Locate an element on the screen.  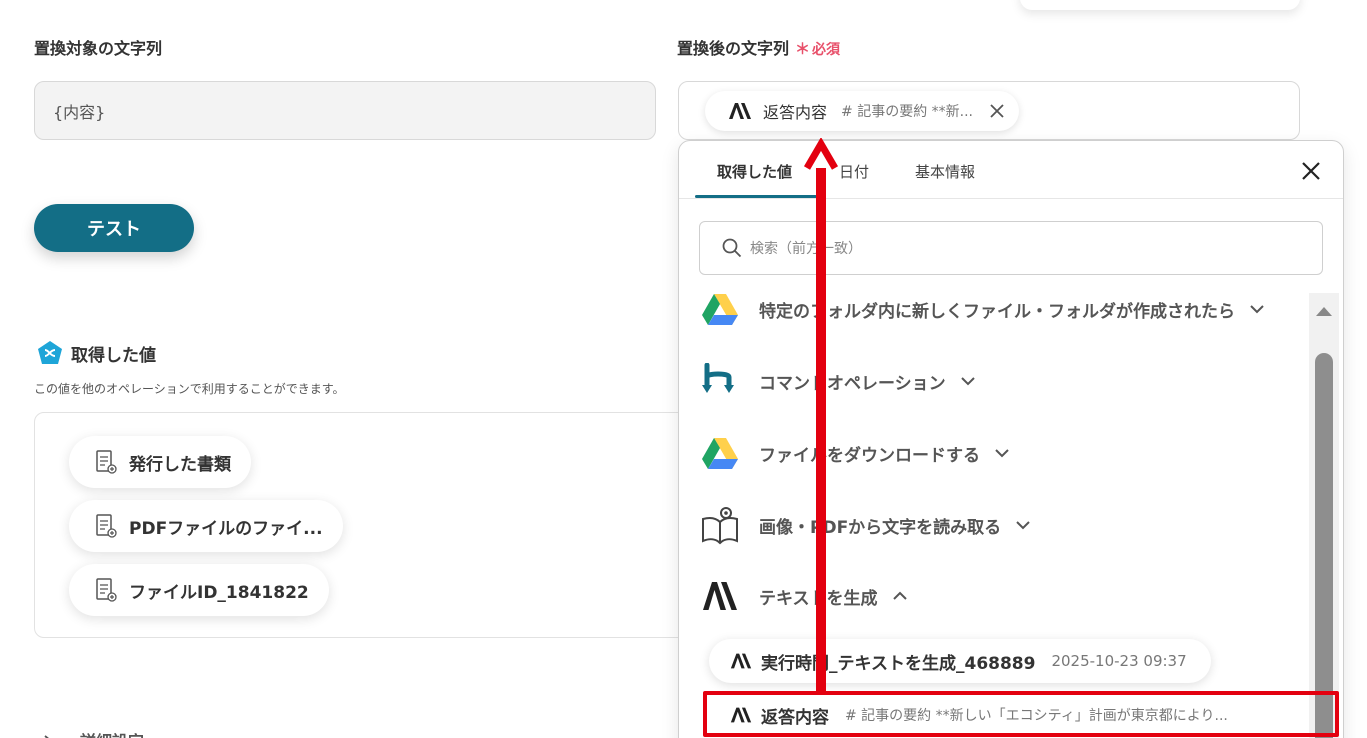
scroll-up-icon is located at coordinates (1324, 311).